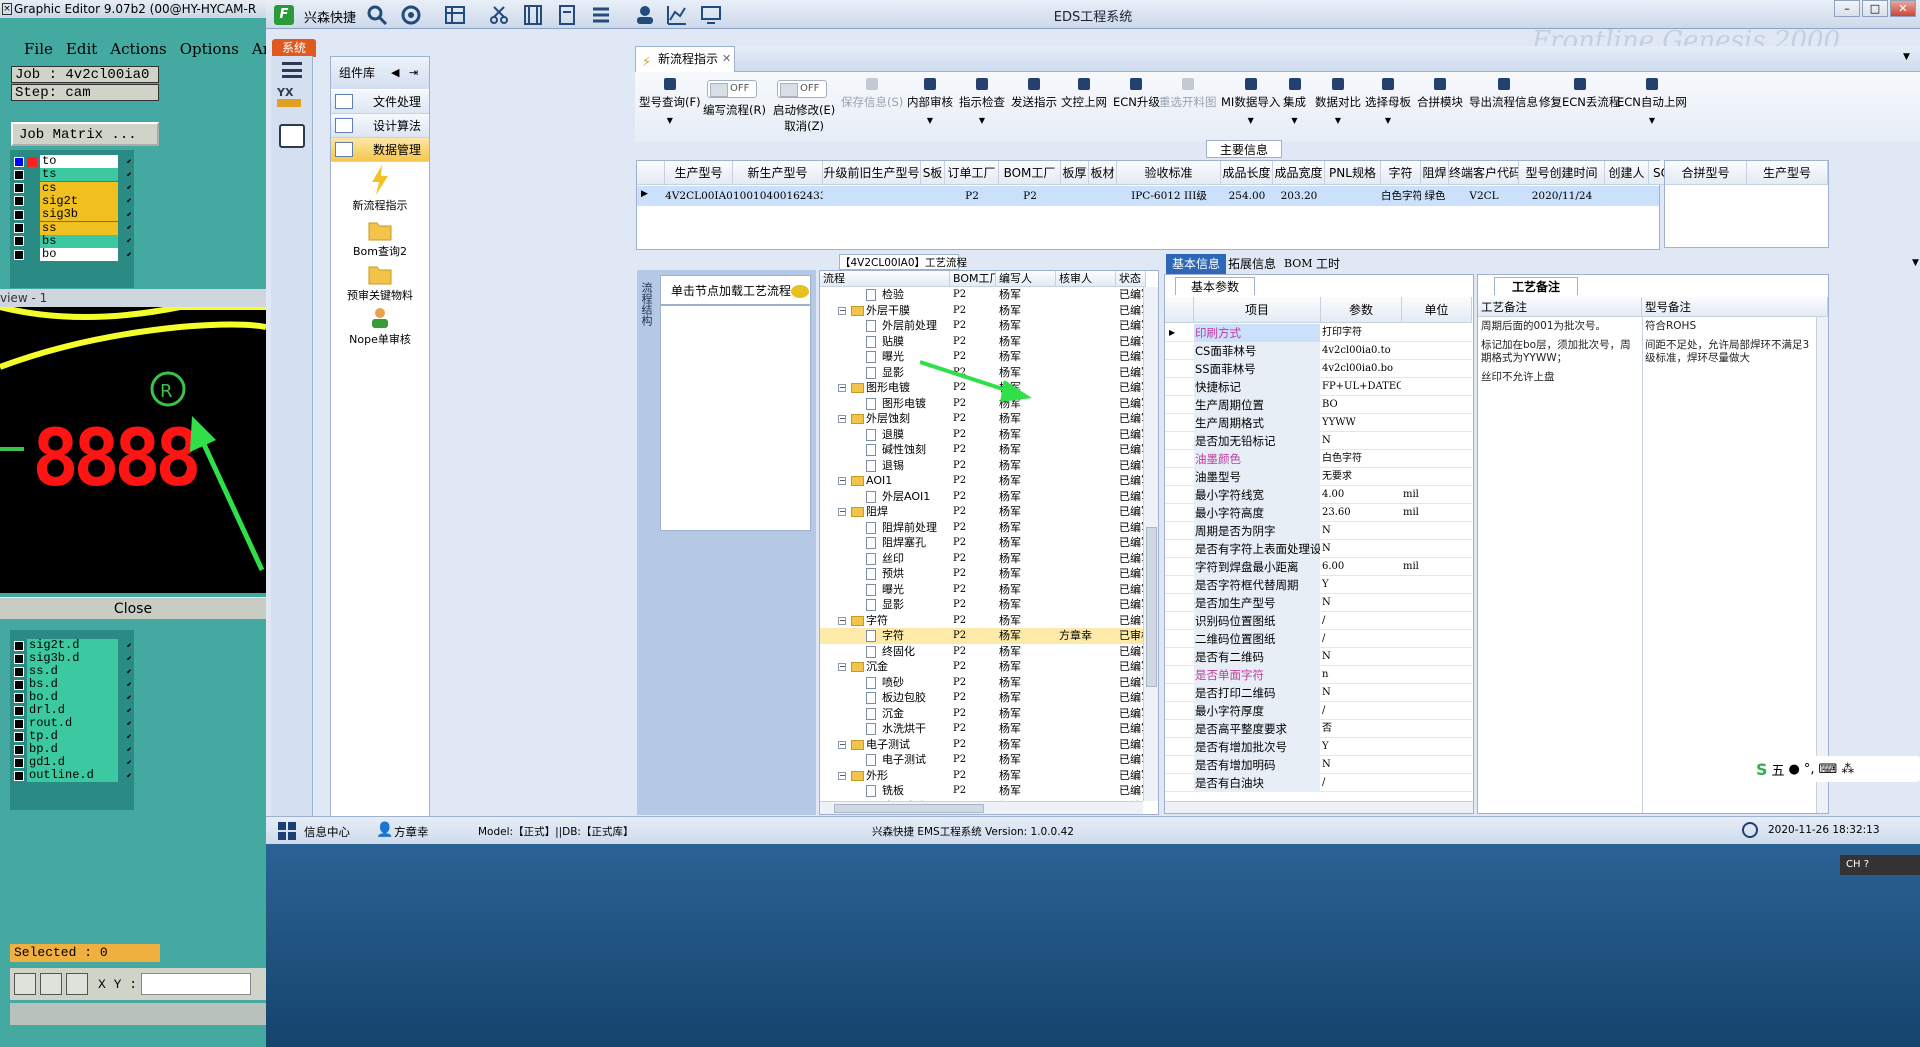 This screenshot has height=1047, width=1920. What do you see at coordinates (981, 636) in the screenshot?
I see `tree-row: 字符 P2 杨军 方章幸 已审核` at bounding box center [981, 636].